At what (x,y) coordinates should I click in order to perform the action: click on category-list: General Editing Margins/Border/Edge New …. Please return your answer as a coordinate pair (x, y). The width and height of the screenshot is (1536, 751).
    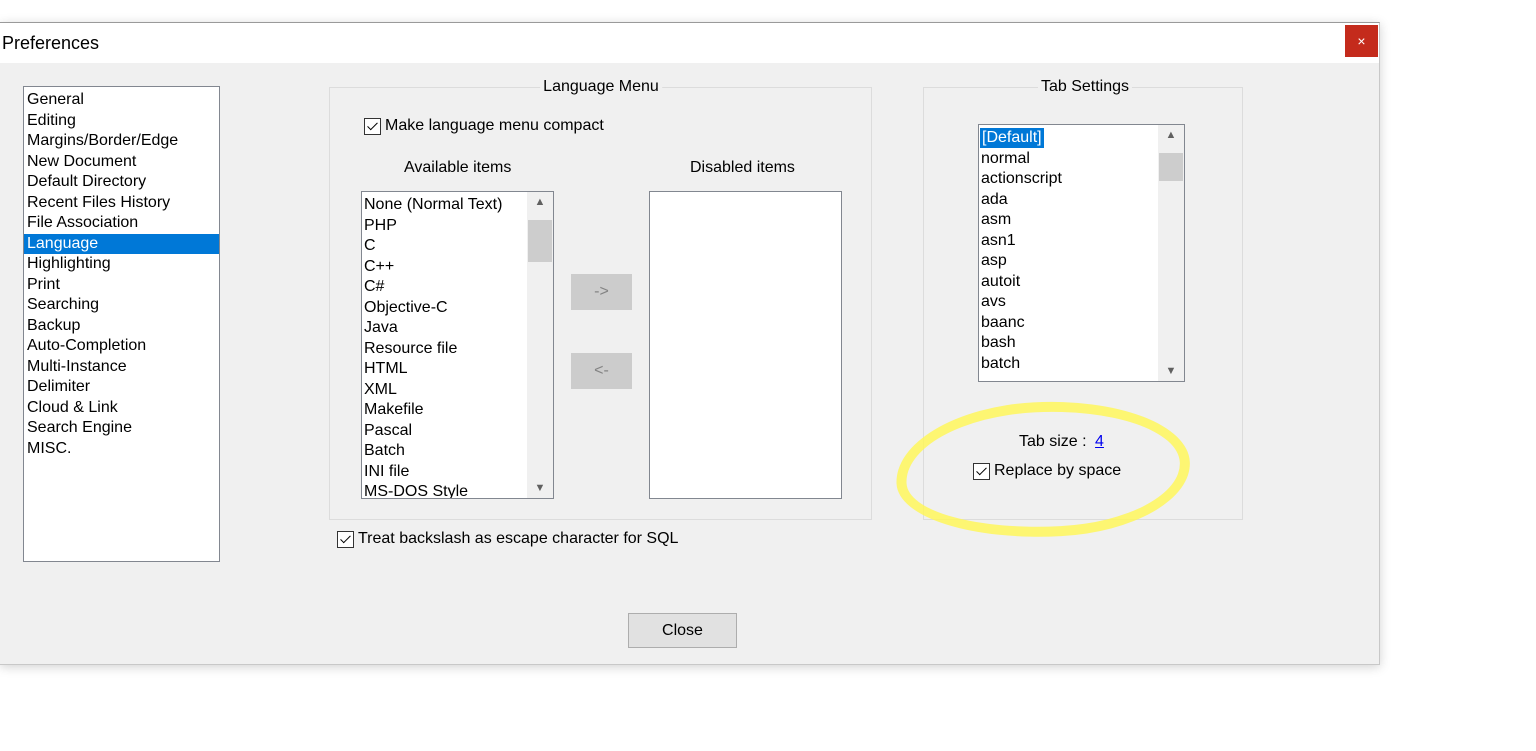
    Looking at the image, I should click on (121, 324).